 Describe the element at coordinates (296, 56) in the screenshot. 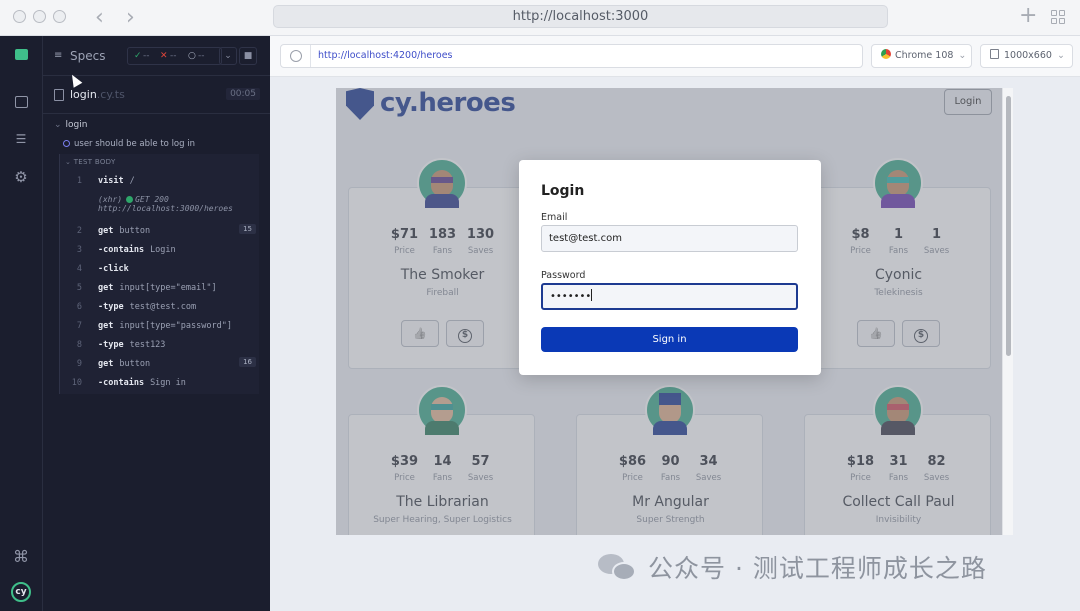

I see `selector-playground-icon` at that location.